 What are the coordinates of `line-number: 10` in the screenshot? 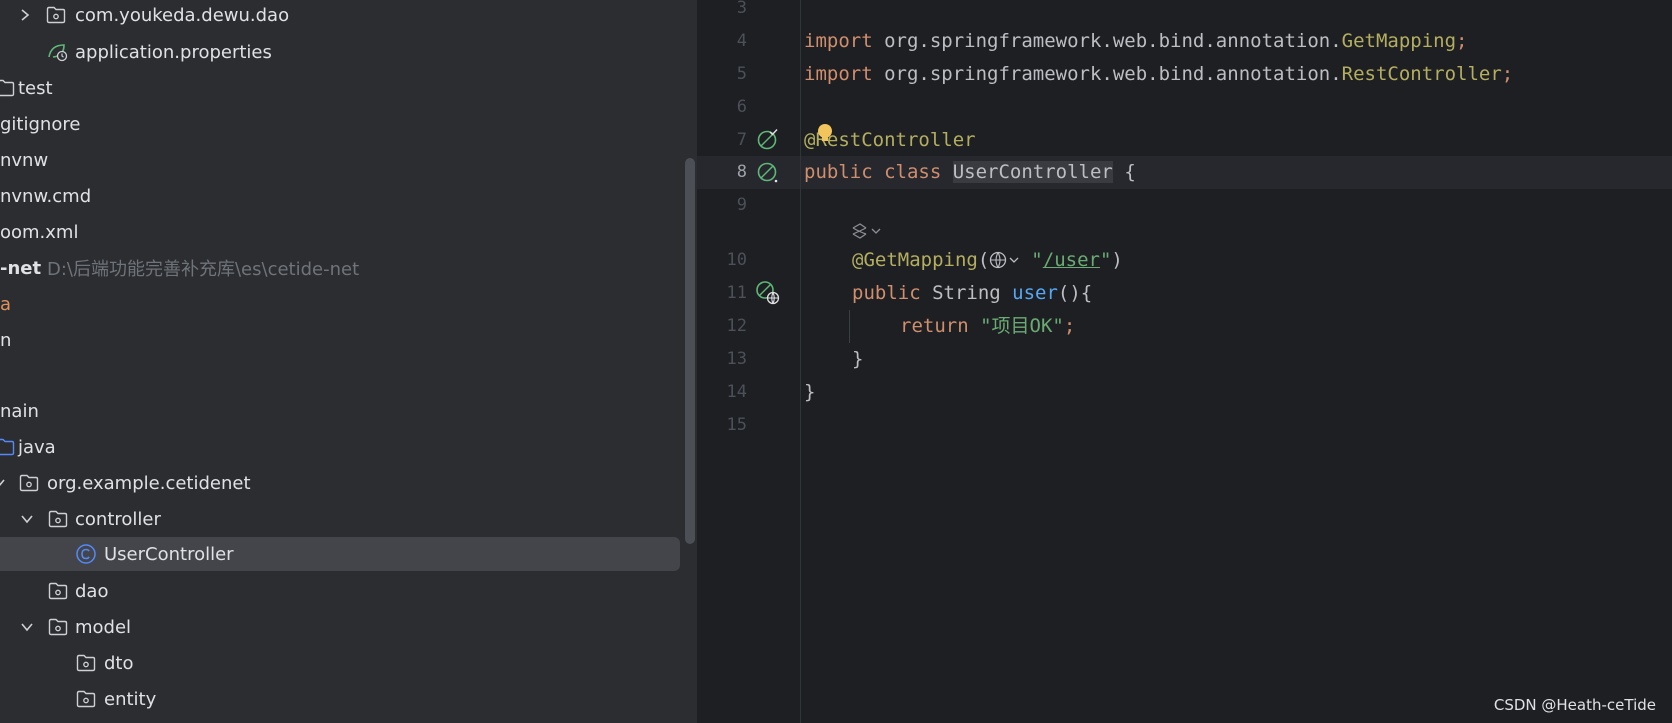 It's located at (736, 260).